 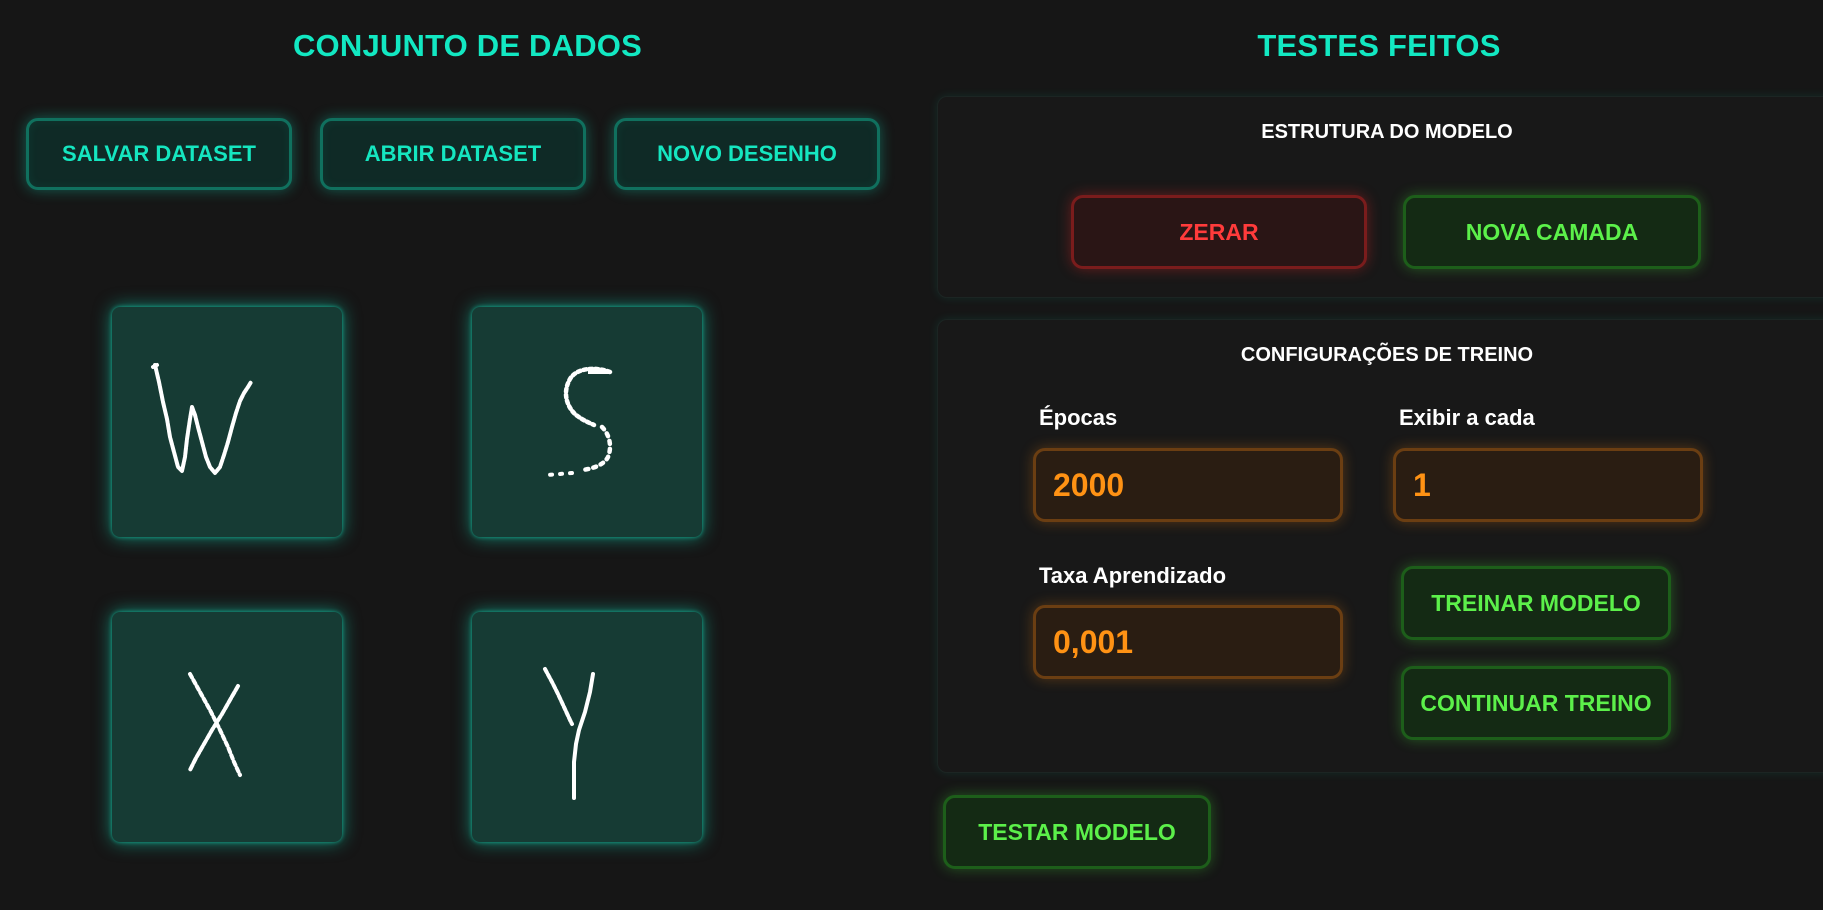 I want to click on drawing-y-strokes, so click(x=569, y=733).